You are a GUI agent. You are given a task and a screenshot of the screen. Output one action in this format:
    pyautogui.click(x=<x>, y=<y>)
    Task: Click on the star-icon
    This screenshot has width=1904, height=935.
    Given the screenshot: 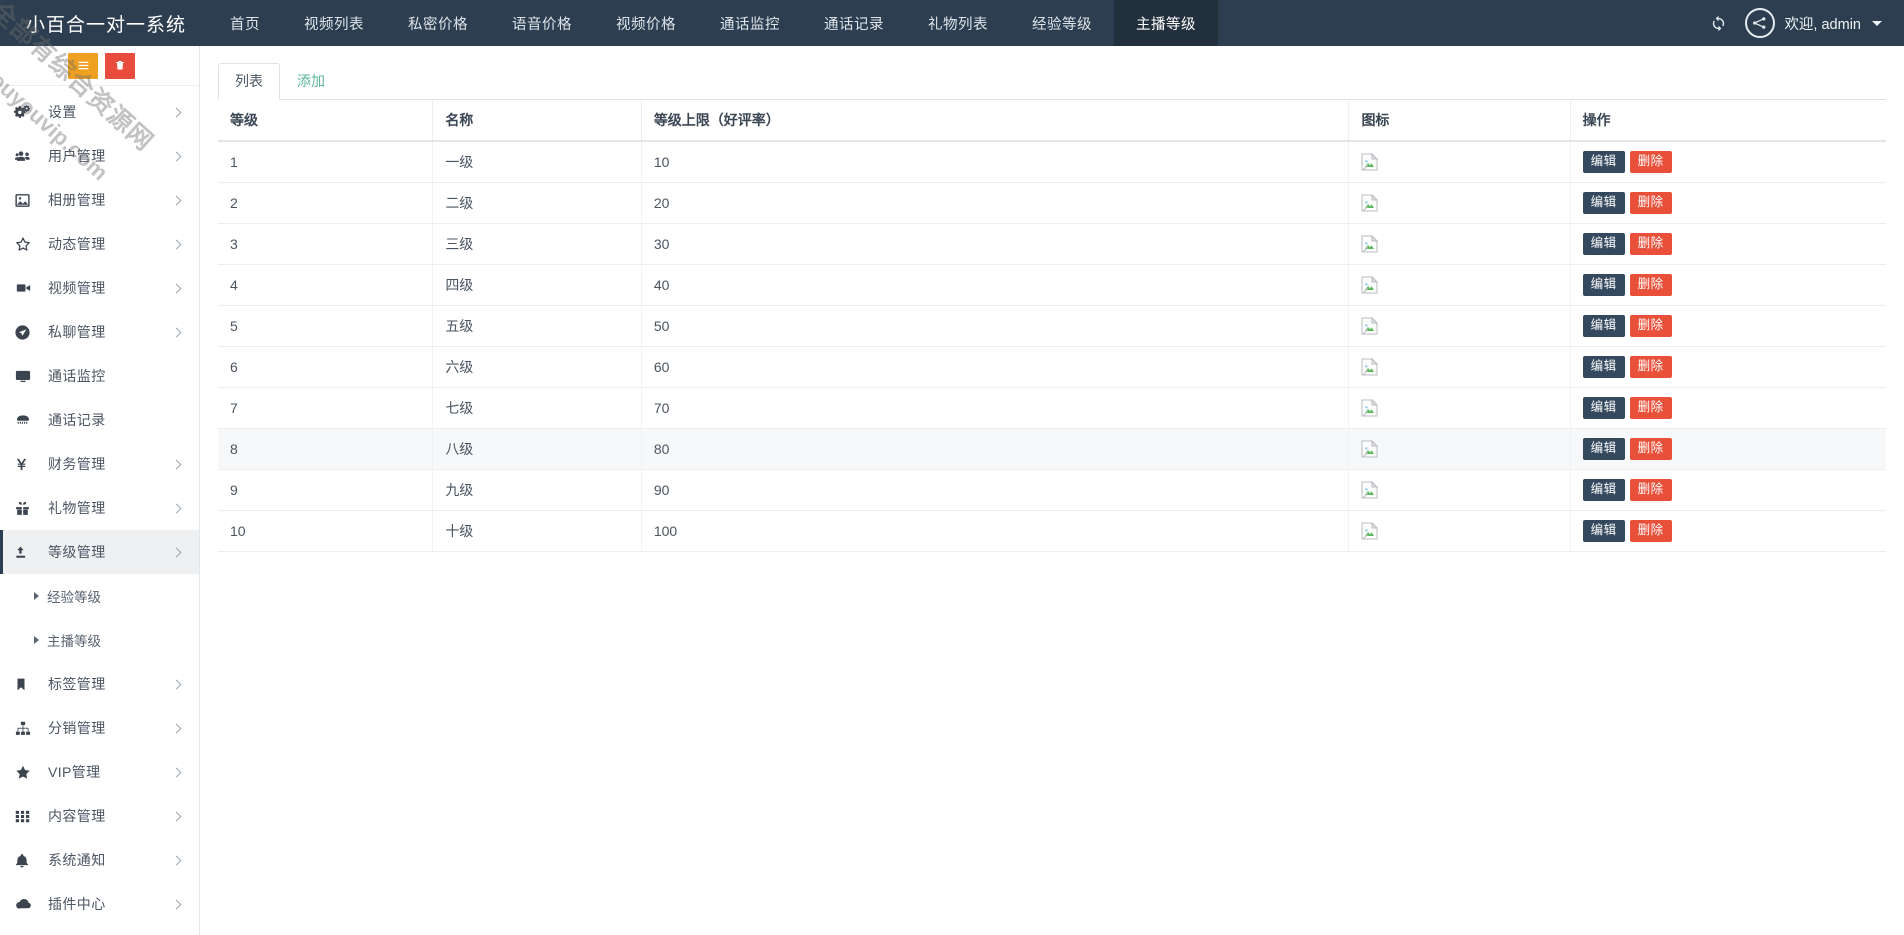 What is the action you would take?
    pyautogui.click(x=27, y=244)
    